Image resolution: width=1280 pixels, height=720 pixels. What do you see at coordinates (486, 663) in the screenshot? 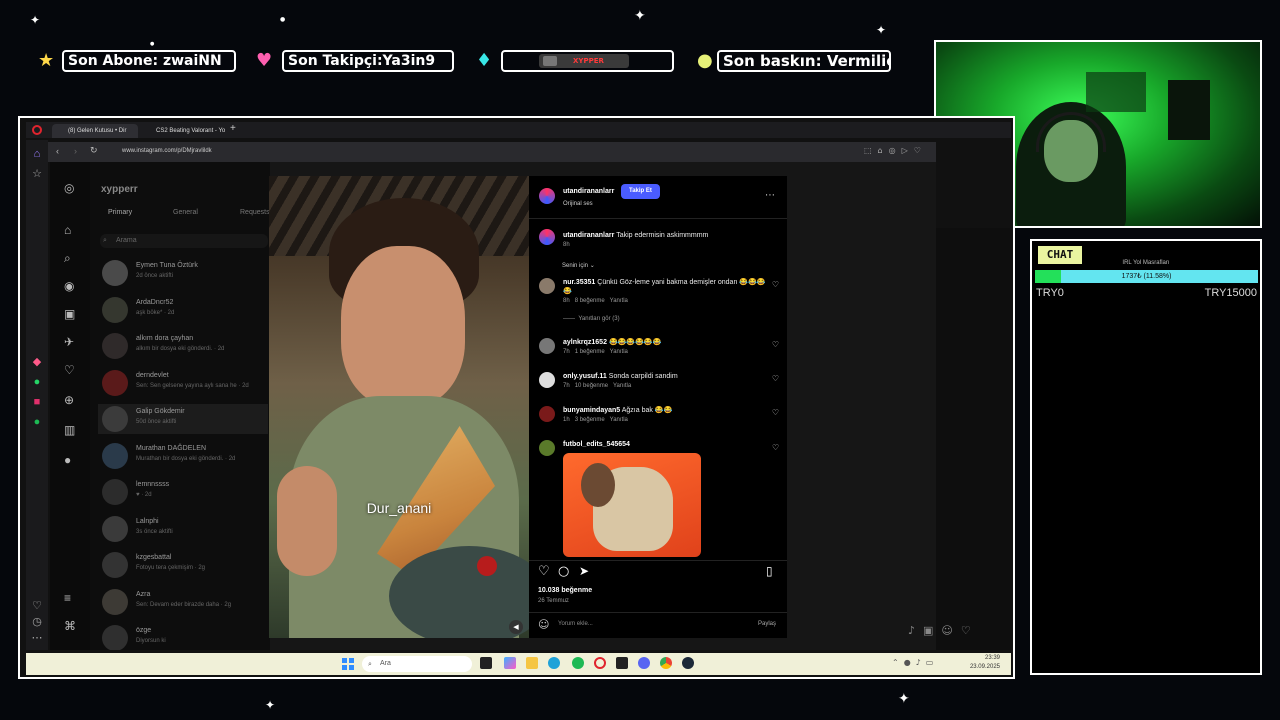
I see `task-view-icon` at bounding box center [486, 663].